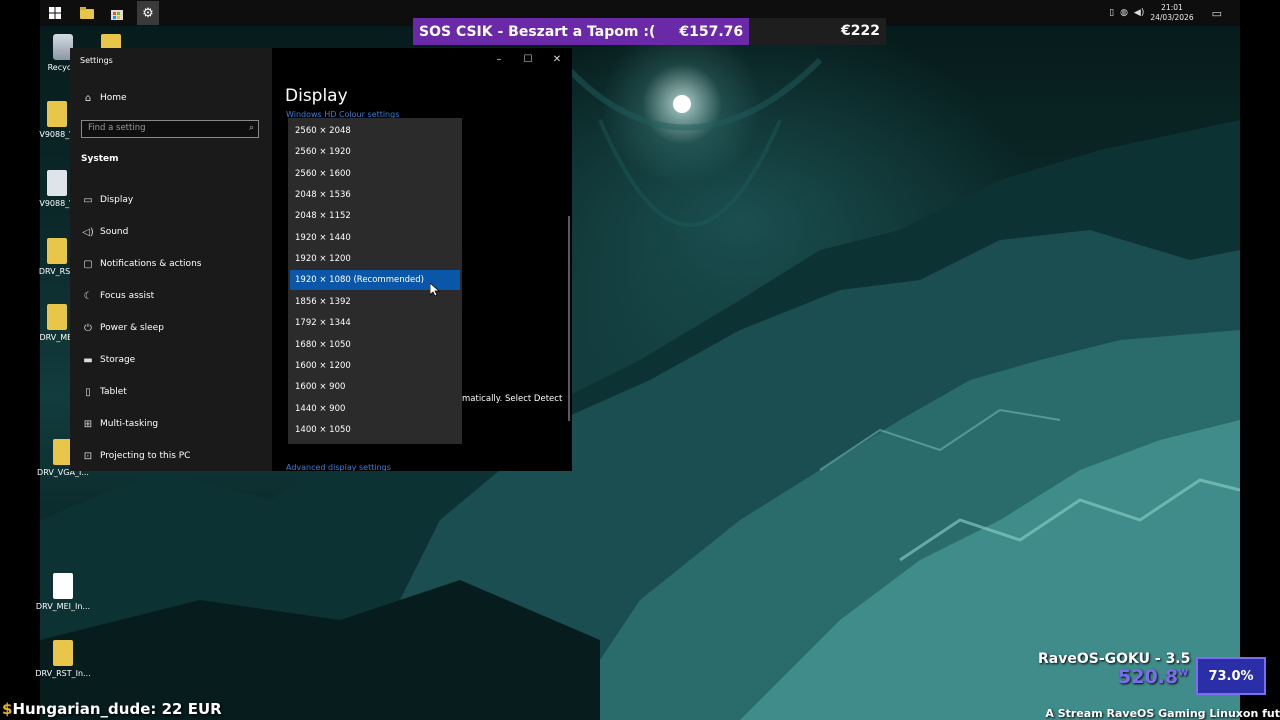 The height and width of the screenshot is (720, 1280). I want to click on nav-item-display: ▭ Display, so click(107, 200).